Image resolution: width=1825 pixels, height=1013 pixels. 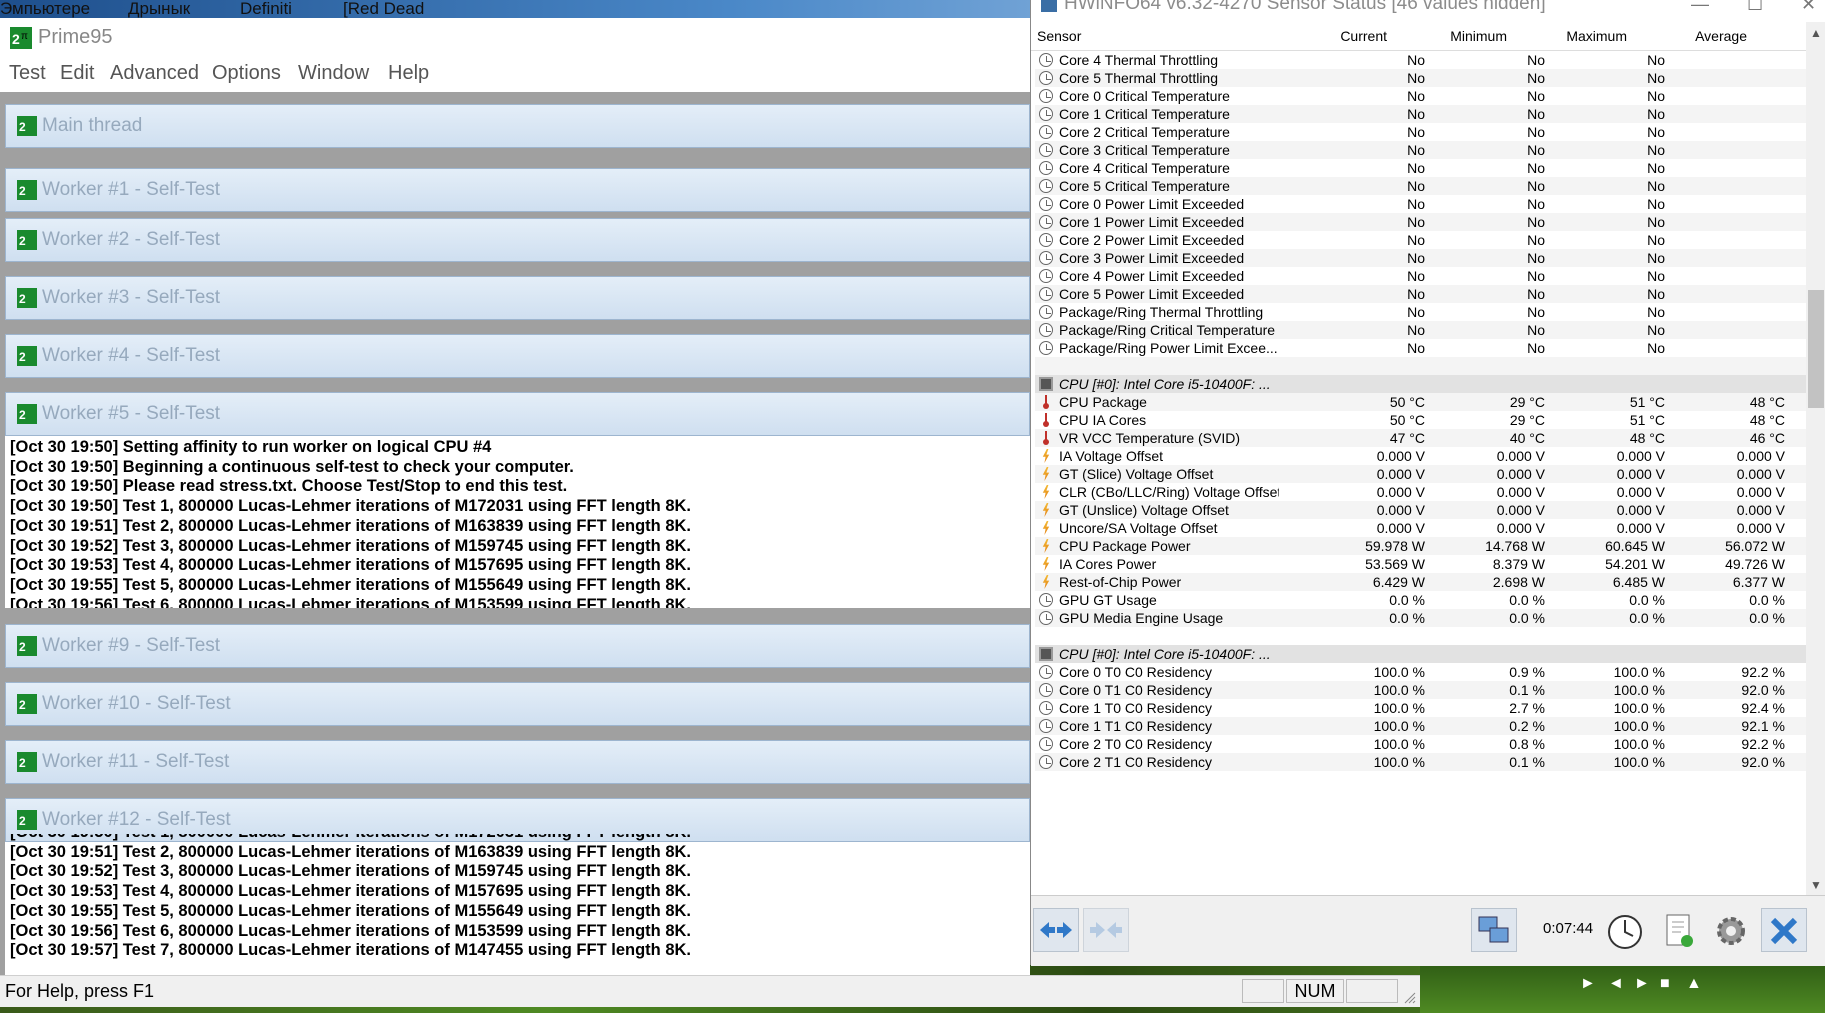 I want to click on sensor-row: Package/Ring Power Limit Excee... No No No, so click(x=1420, y=348).